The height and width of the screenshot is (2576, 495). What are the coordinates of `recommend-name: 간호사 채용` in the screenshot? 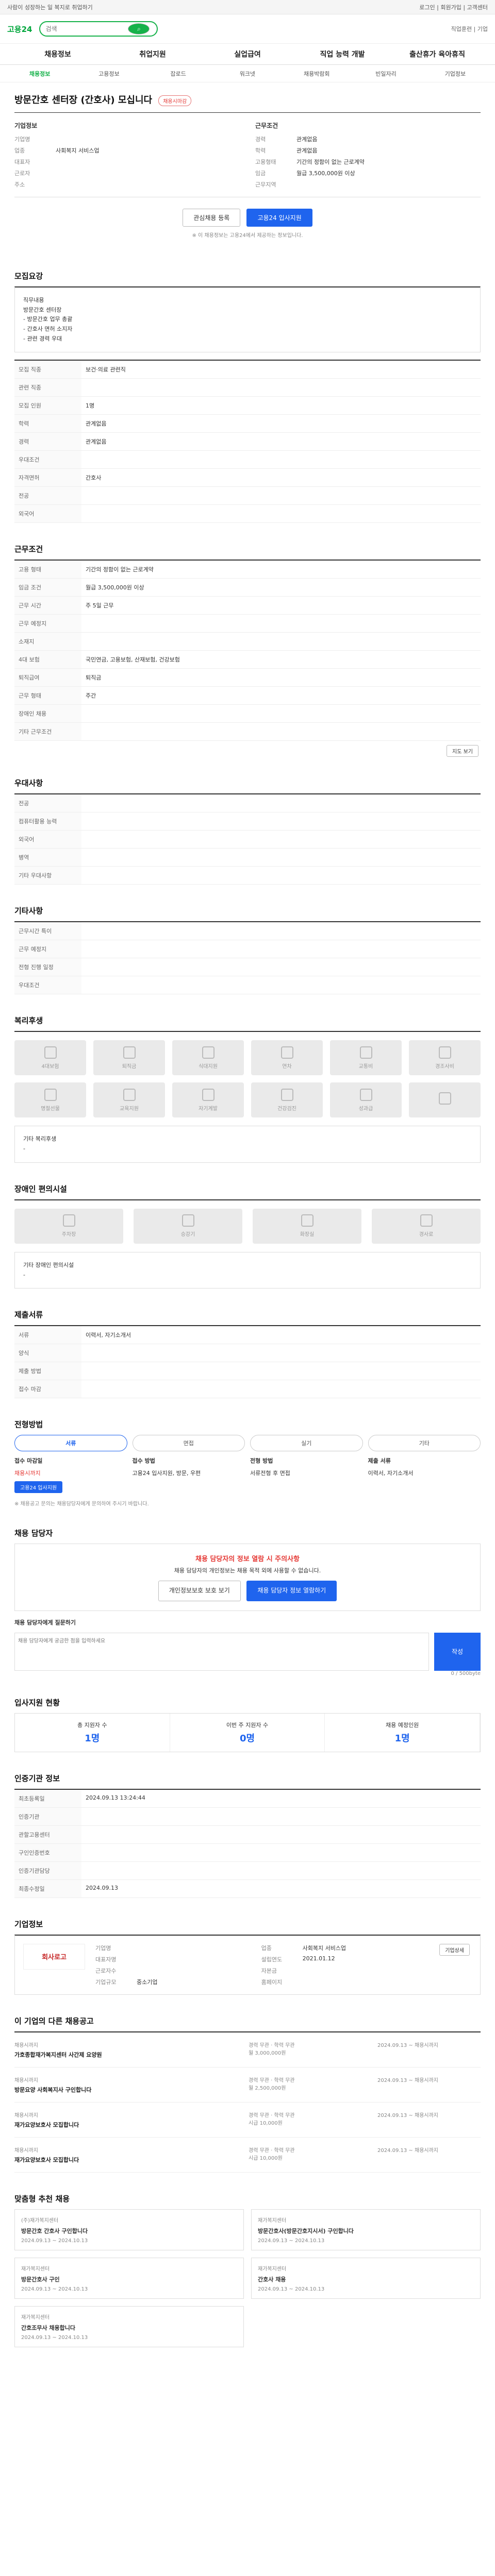 It's located at (366, 2279).